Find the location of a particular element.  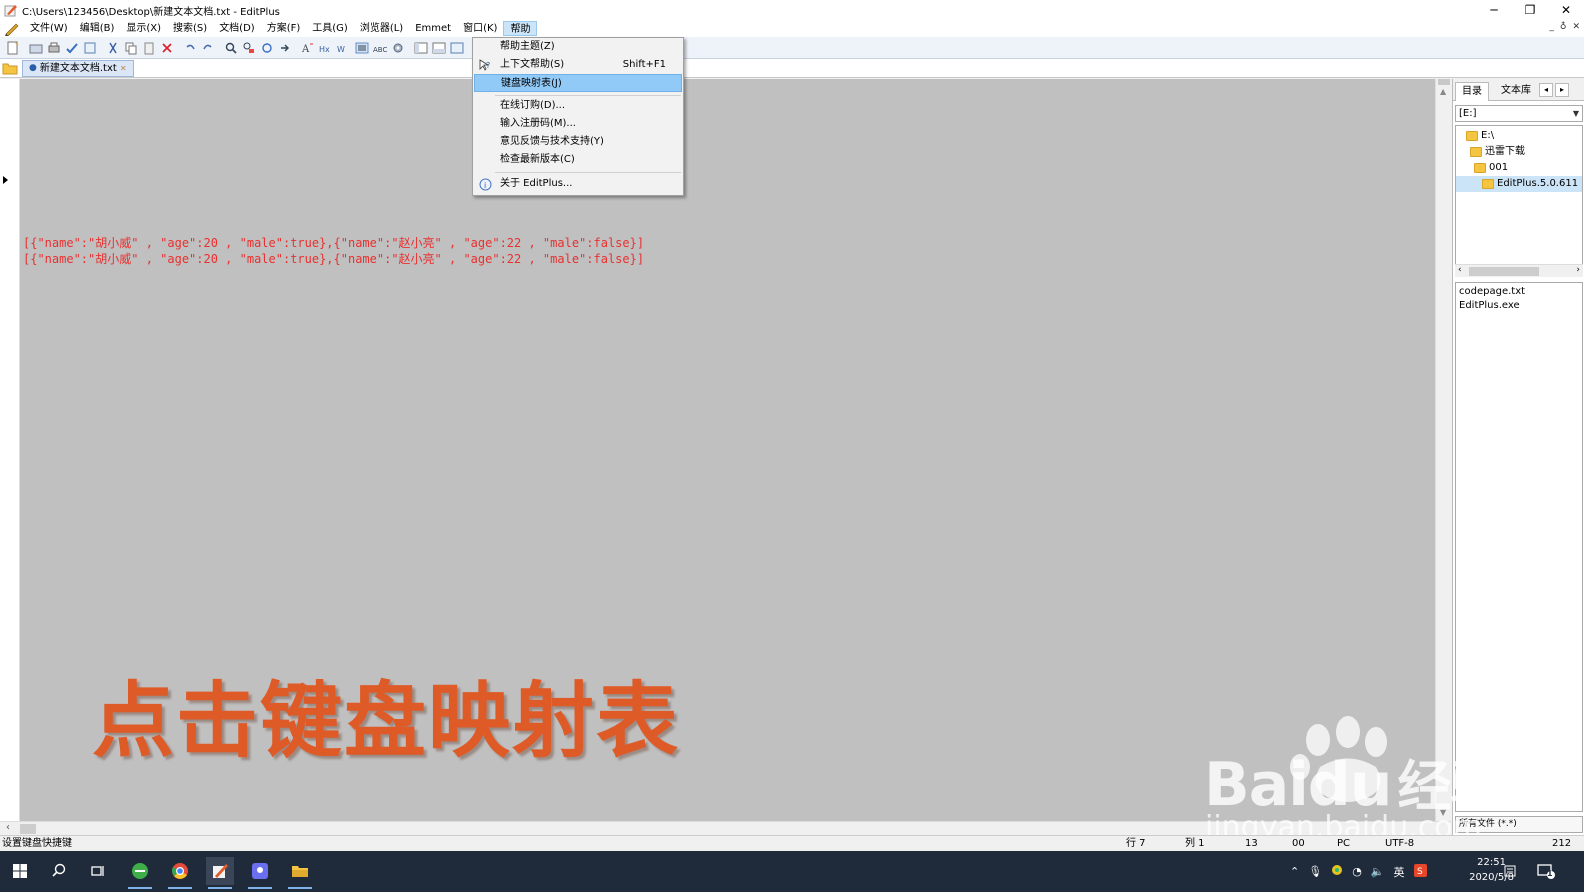

spellcheck-icon is located at coordinates (71, 47).